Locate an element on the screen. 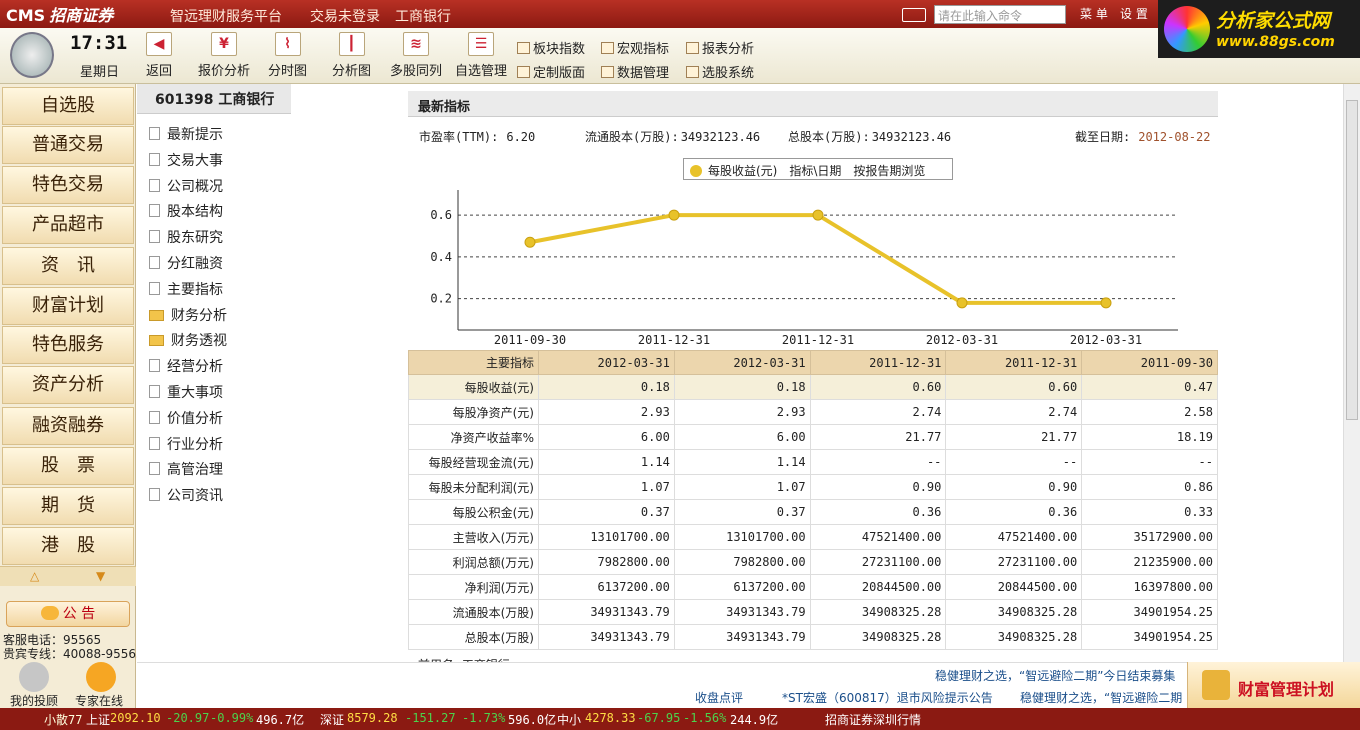 The height and width of the screenshot is (730, 1360). scroll-thumb is located at coordinates (1352, 260).